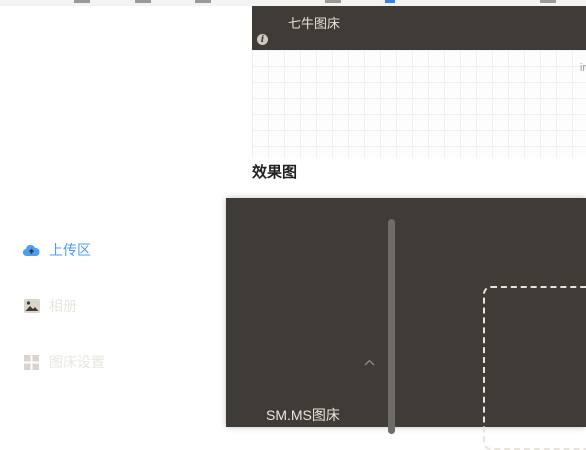 The height and width of the screenshot is (450, 586). Describe the element at coordinates (391, 326) in the screenshot. I see `sidebar-scrollbar` at that location.